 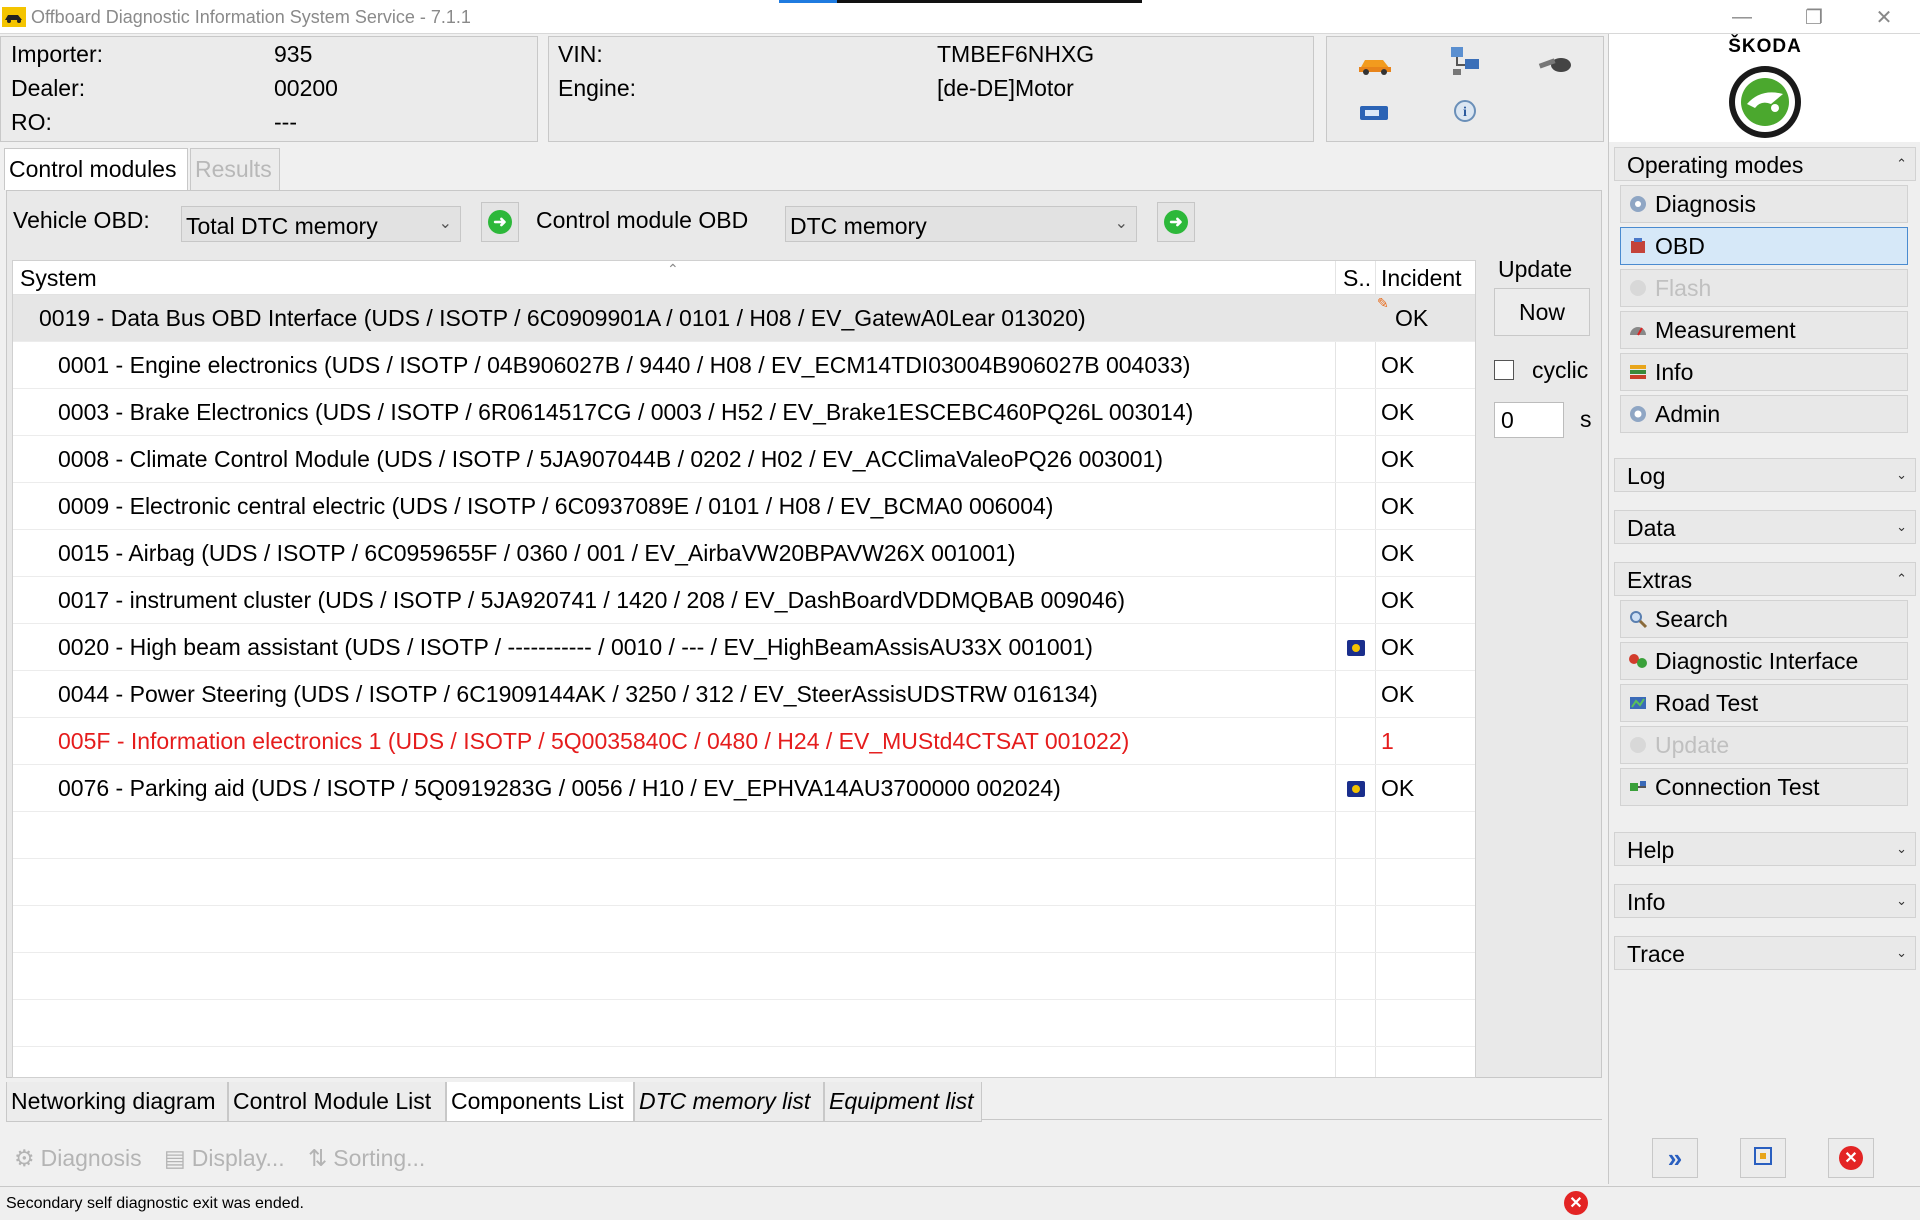 I want to click on module-obd-select: DTC memory ⌄, so click(x=961, y=224).